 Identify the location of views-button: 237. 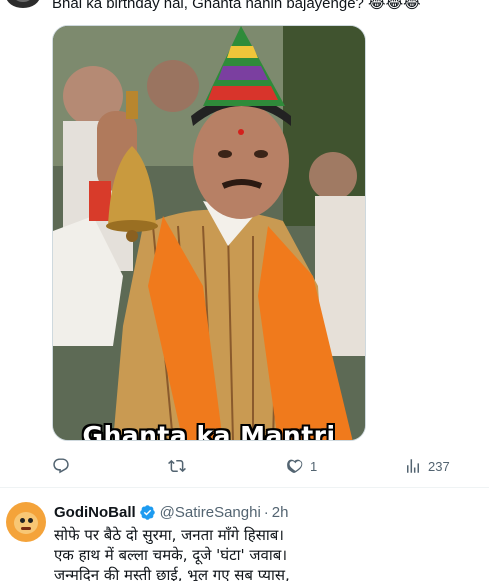
(427, 466).